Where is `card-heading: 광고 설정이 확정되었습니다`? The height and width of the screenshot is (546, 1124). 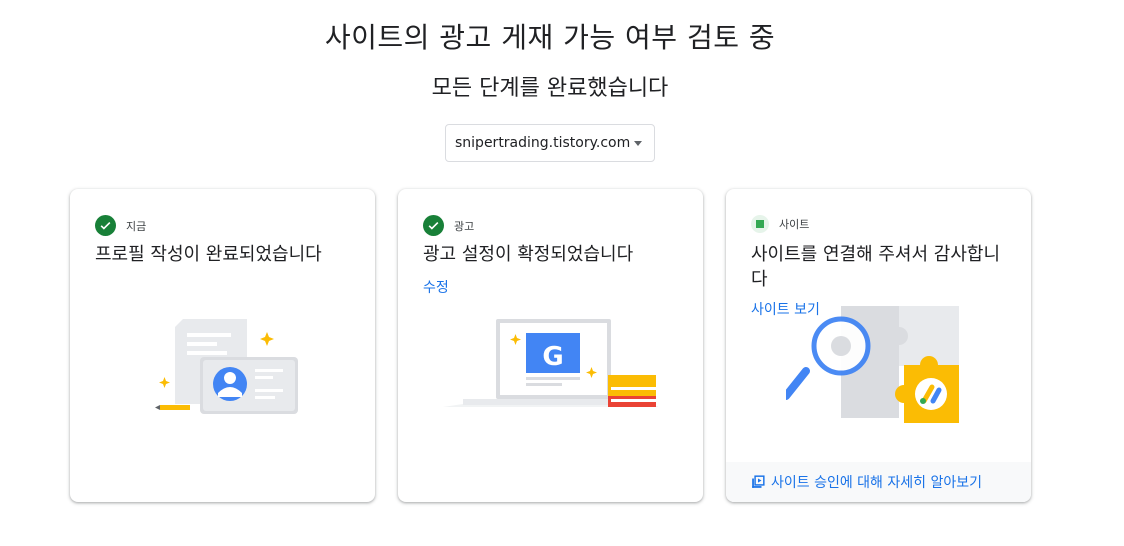 card-heading: 광고 설정이 확정되었습니다 is located at coordinates (528, 254).